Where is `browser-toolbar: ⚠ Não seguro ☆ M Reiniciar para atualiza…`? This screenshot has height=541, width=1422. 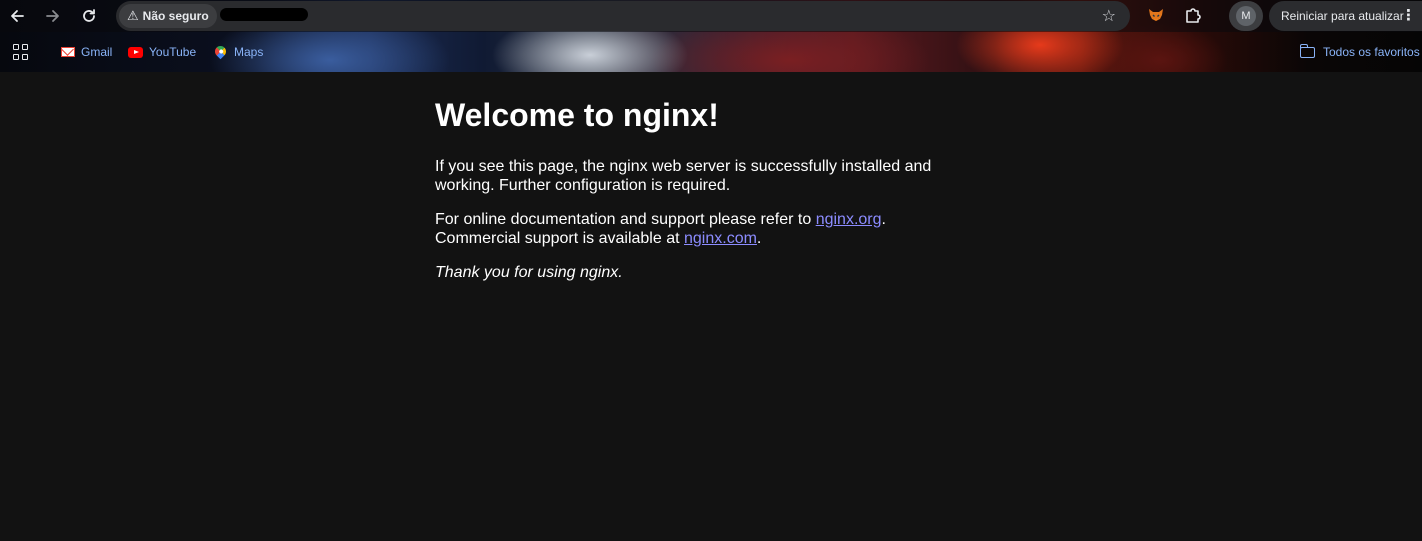 browser-toolbar: ⚠ Não seguro ☆ M Reiniciar para atualiza… is located at coordinates (711, 16).